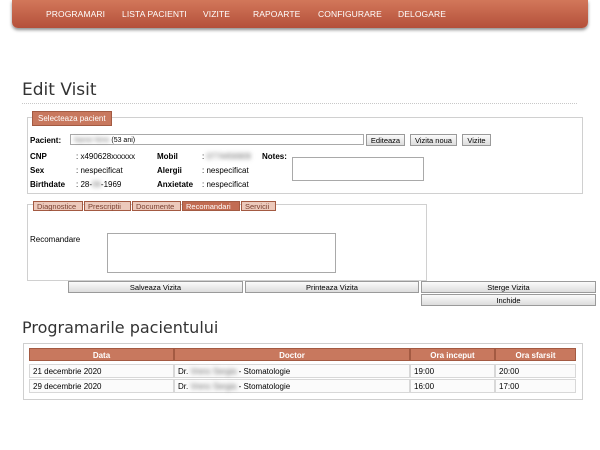 This screenshot has height=450, width=600. Describe the element at coordinates (46, 140) in the screenshot. I see `pacient-label: Pacient:` at that location.